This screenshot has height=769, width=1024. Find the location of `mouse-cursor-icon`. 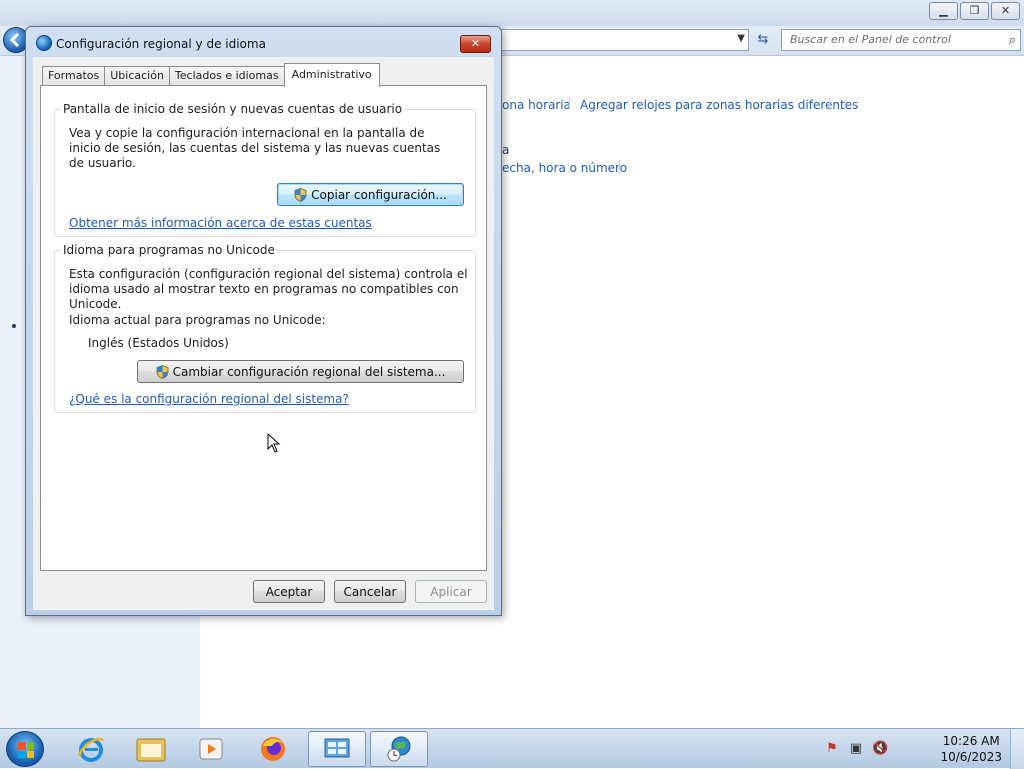

mouse-cursor-icon is located at coordinates (274, 444).